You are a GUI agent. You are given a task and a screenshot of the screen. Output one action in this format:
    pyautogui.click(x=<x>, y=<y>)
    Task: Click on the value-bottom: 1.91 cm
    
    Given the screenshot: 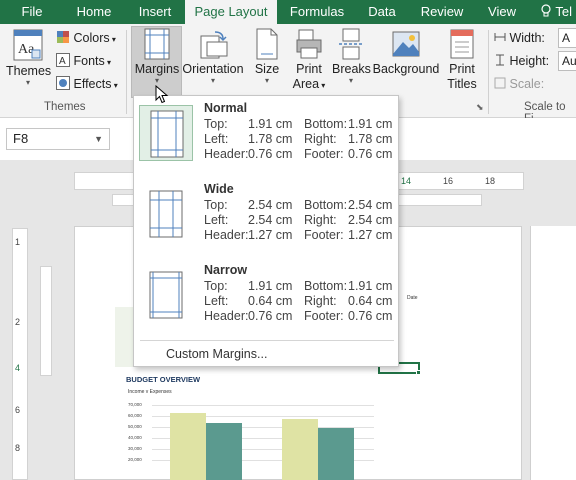 What is the action you would take?
    pyautogui.click(x=370, y=124)
    